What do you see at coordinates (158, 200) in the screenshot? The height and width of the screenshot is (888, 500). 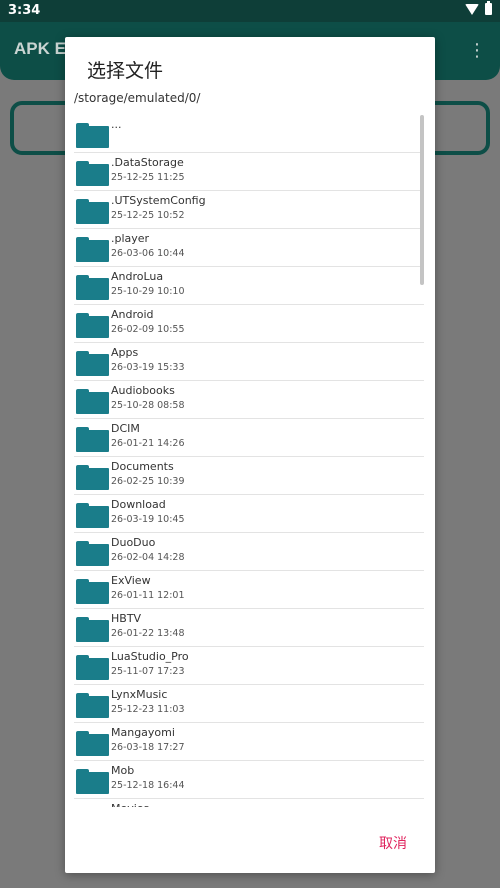 I see `file-name: .UTSystemConfig` at bounding box center [158, 200].